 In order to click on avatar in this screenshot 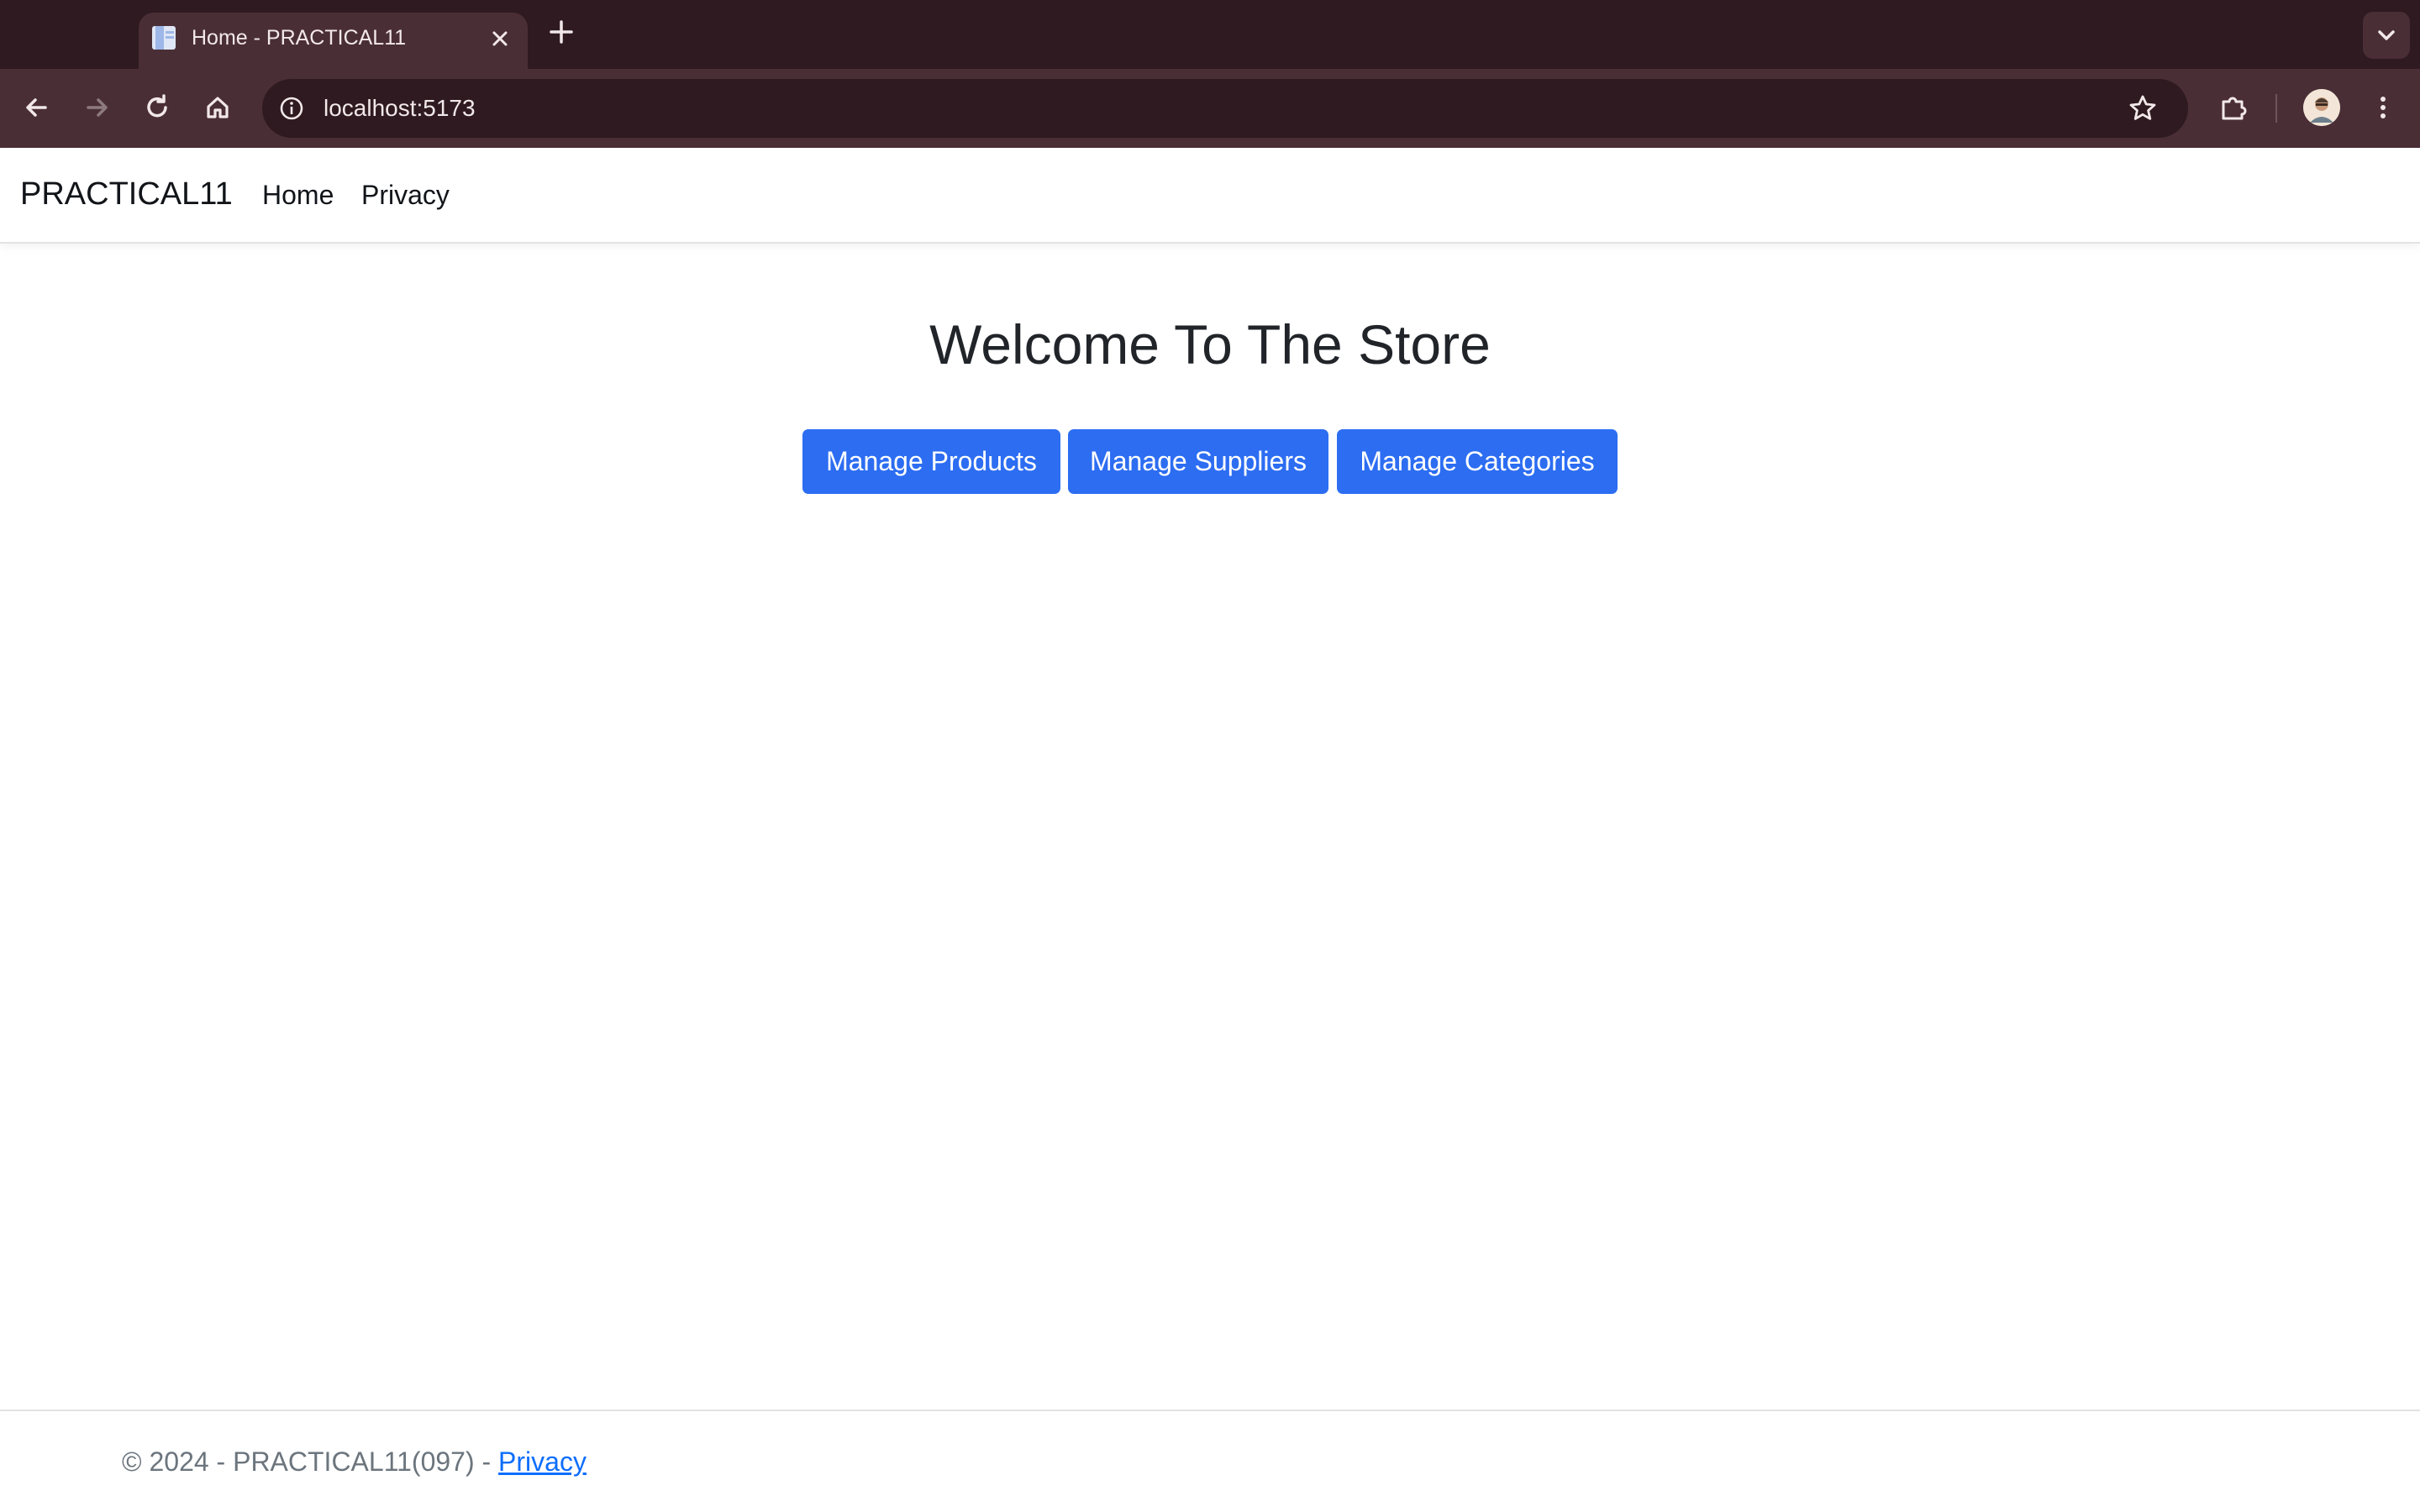, I will do `click(2322, 107)`.